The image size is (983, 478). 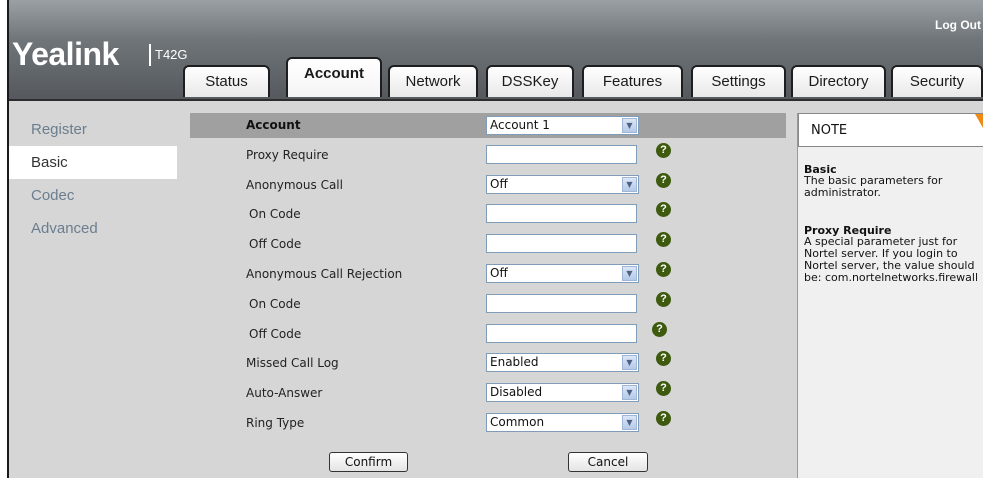 I want to click on anonymous-call-select: Off ▼, so click(x=562, y=184).